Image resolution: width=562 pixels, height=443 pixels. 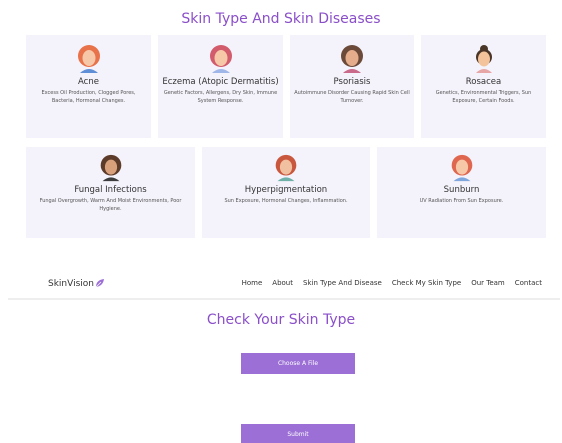 I want to click on card-name: Hyperpigmentation, so click(x=286, y=190).